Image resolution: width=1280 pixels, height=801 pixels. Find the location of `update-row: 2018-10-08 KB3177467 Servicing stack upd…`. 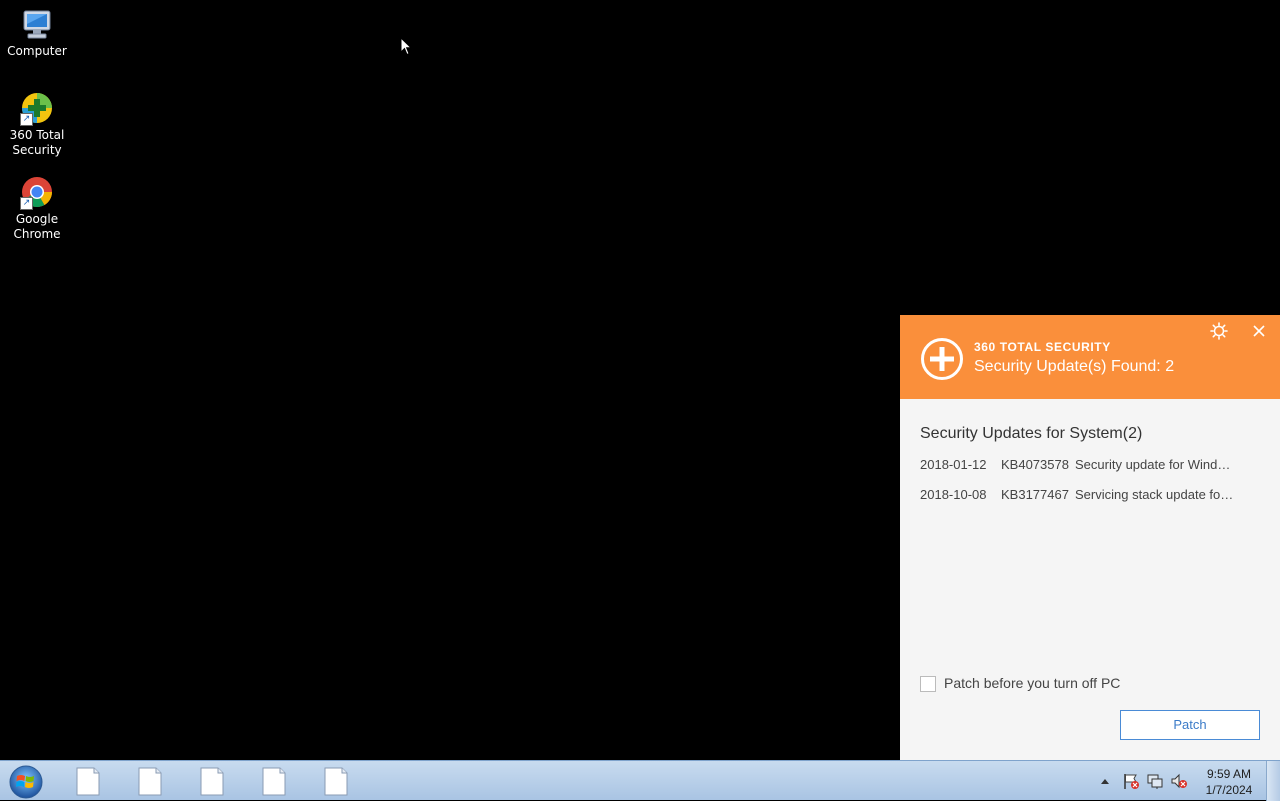

update-row: 2018-10-08 KB3177467 Servicing stack upd… is located at coordinates (1090, 497).